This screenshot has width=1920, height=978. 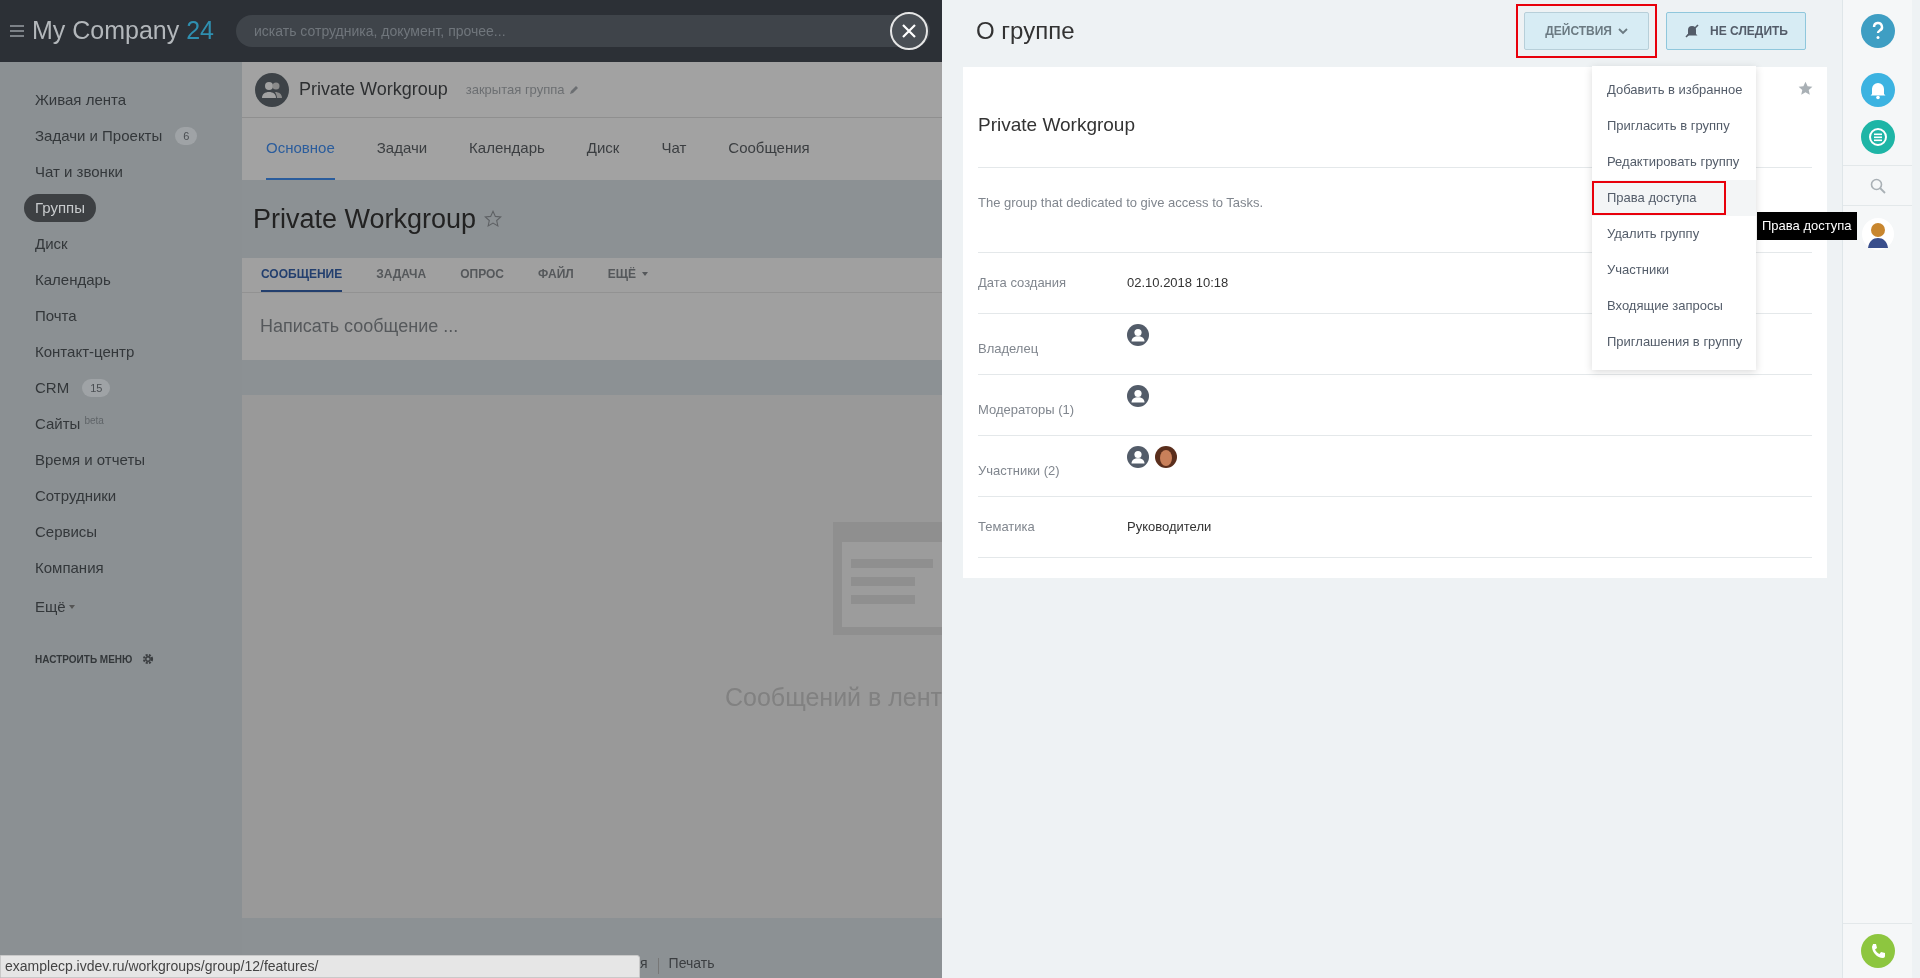 What do you see at coordinates (507, 149) in the screenshot?
I see `group-tab: Календарь` at bounding box center [507, 149].